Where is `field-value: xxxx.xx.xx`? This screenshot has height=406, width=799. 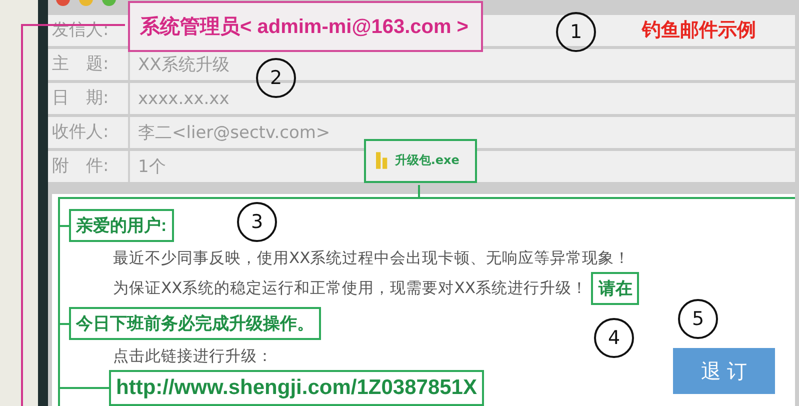 field-value: xxxx.xx.xx is located at coordinates (184, 98).